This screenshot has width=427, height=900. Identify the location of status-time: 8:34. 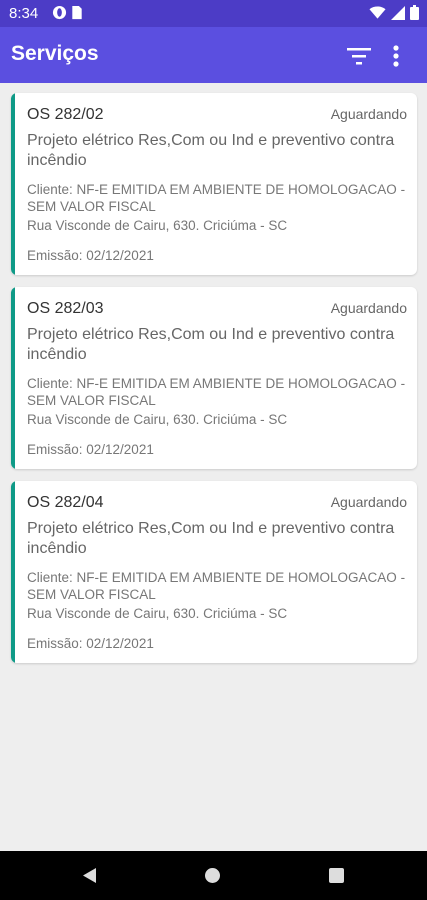
(24, 13).